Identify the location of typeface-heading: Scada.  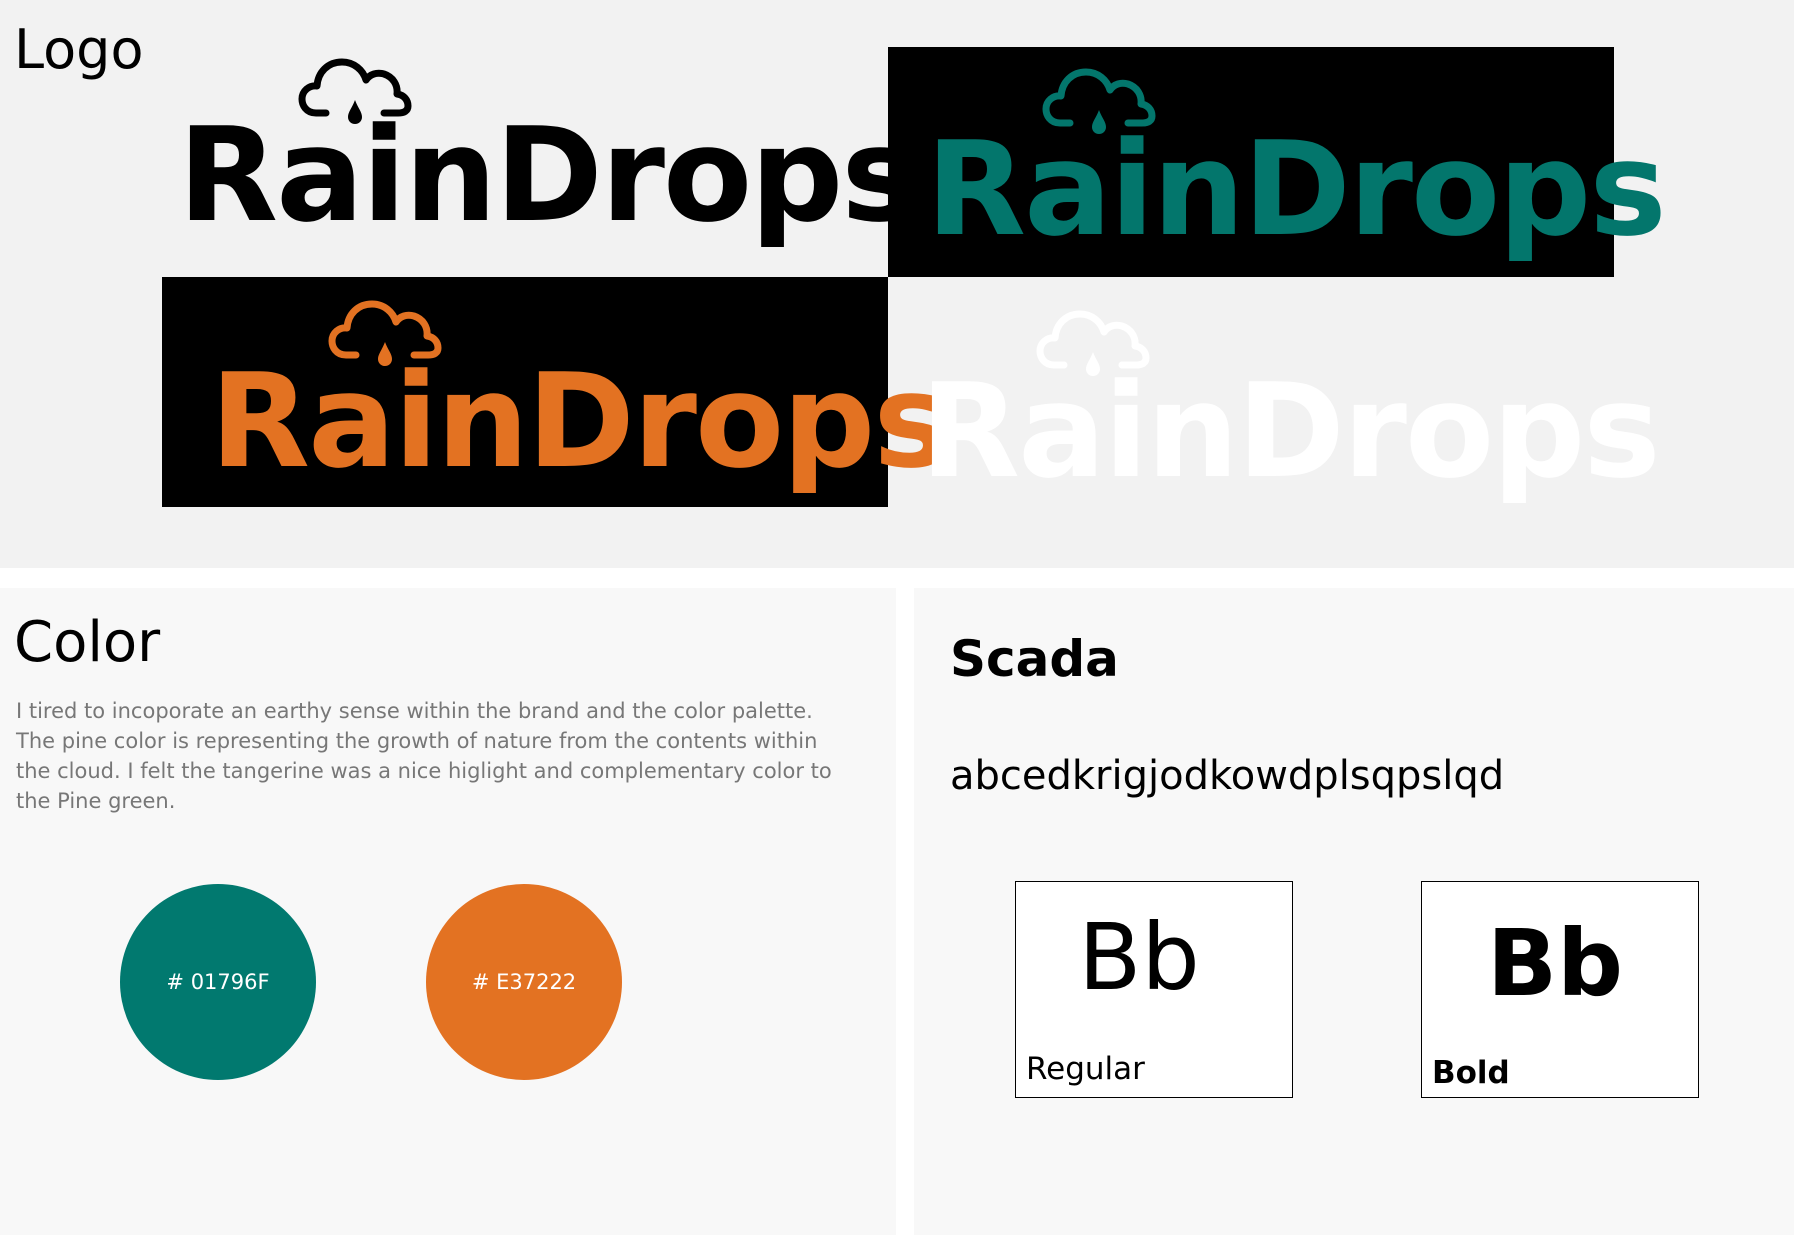
(1034, 659).